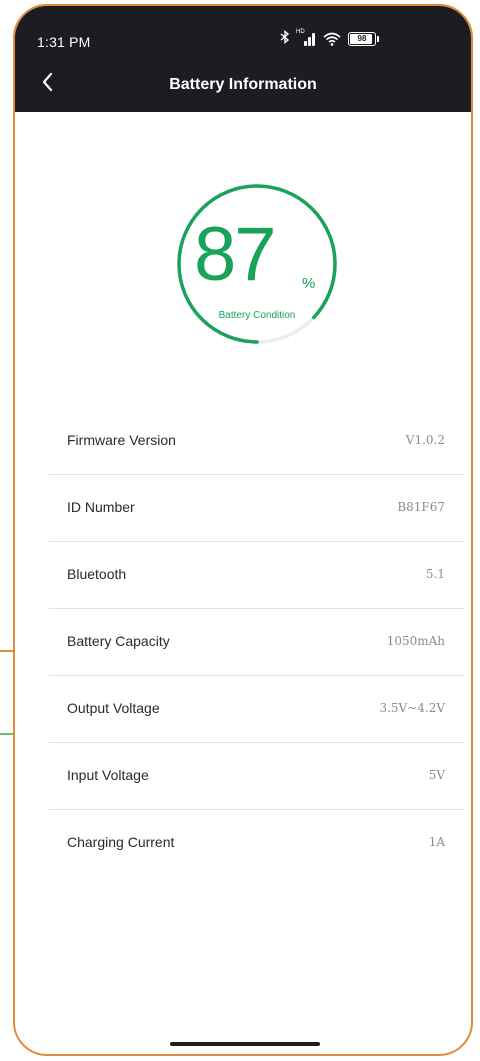  What do you see at coordinates (285, 38) in the screenshot?
I see `bluetooth-icon` at bounding box center [285, 38].